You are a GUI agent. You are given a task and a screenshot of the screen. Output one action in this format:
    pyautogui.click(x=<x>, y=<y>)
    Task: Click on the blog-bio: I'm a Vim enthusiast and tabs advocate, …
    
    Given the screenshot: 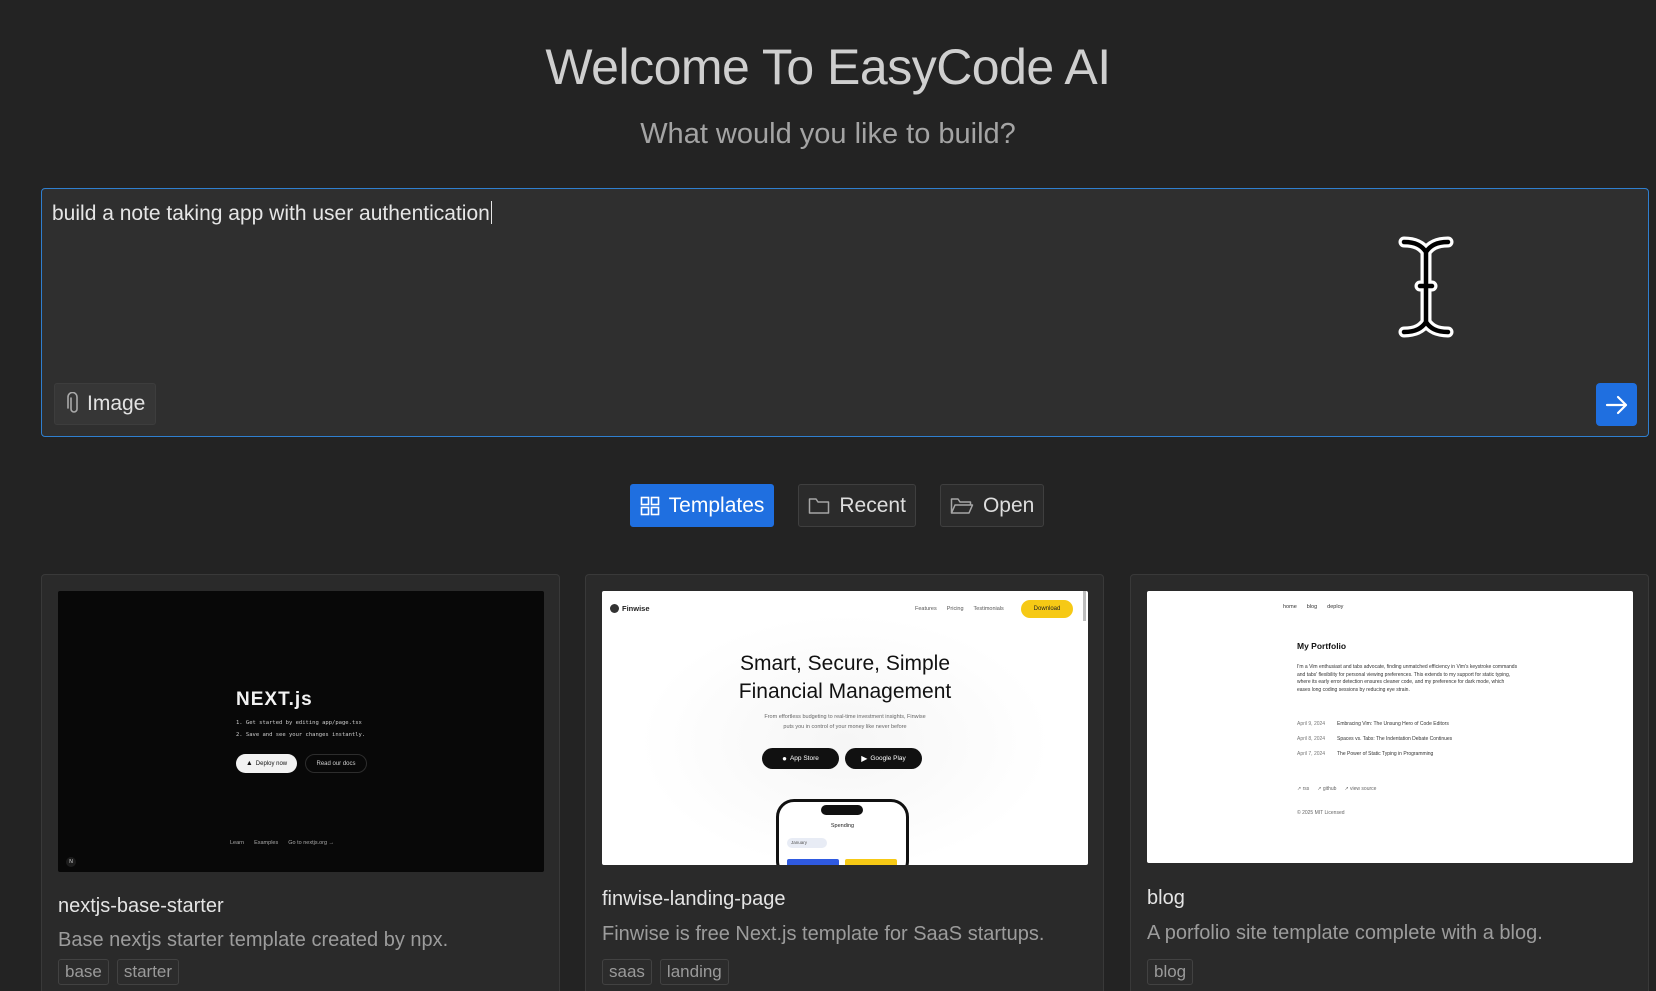 What is the action you would take?
    pyautogui.click(x=1407, y=678)
    